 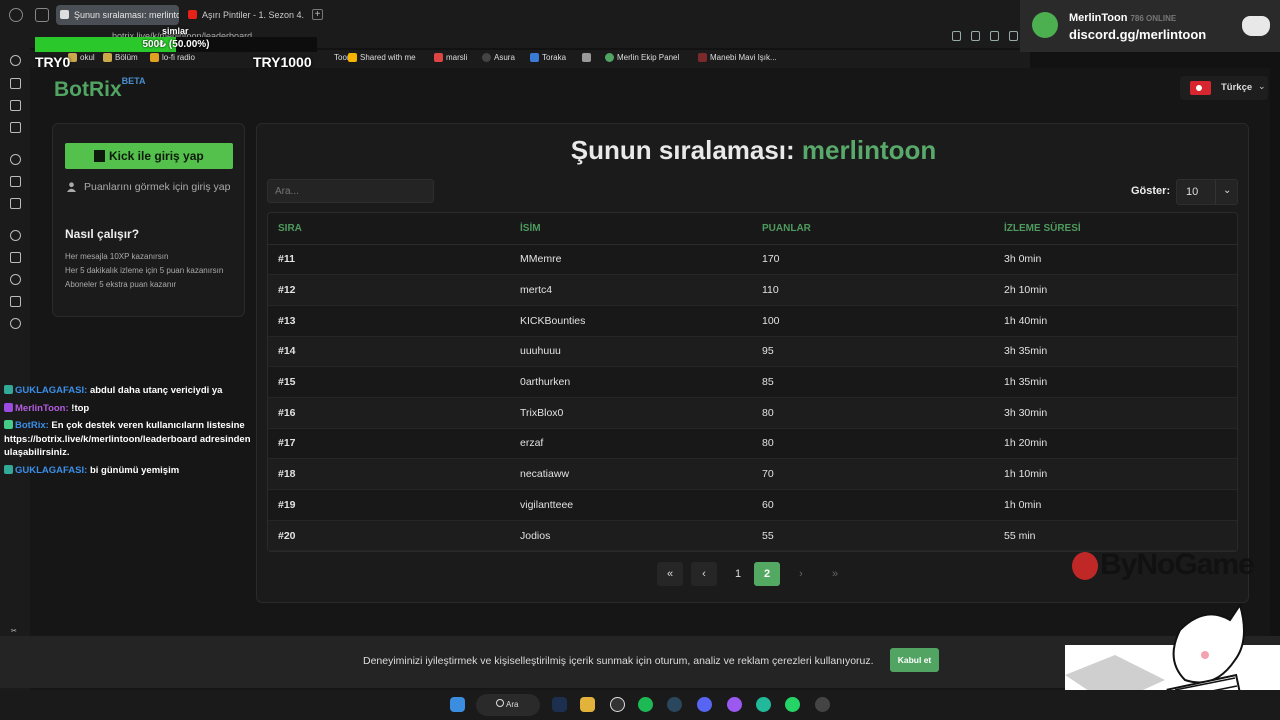 What do you see at coordinates (642, 57) in the screenshot?
I see `bookmark-merlin-ekip-panel: Merlin Ekip Panel` at bounding box center [642, 57].